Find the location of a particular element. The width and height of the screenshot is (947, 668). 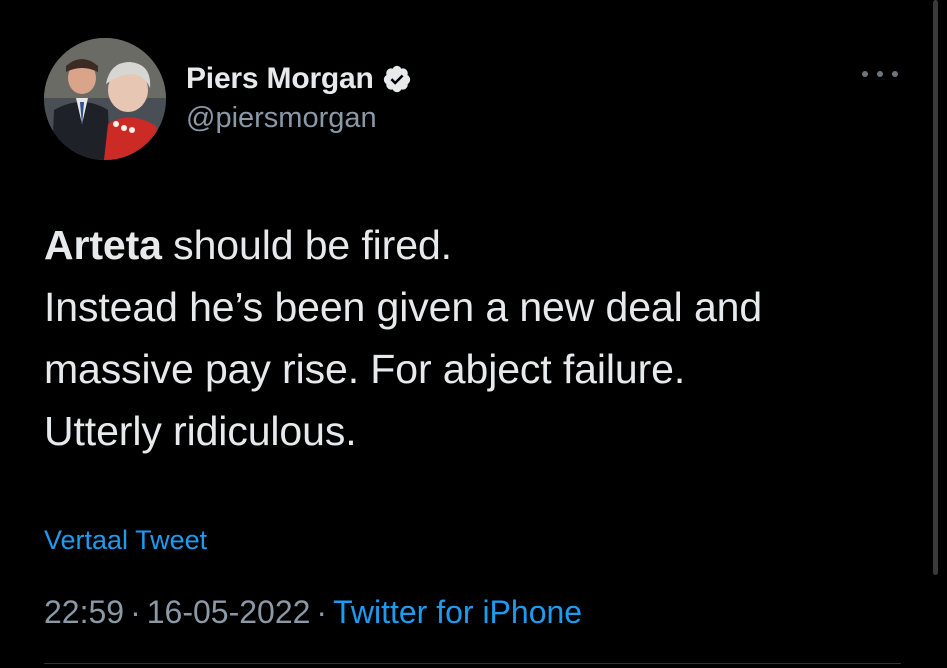

tweet-text-line-3: massive pay rise. For abject failure. is located at coordinates (365, 369).